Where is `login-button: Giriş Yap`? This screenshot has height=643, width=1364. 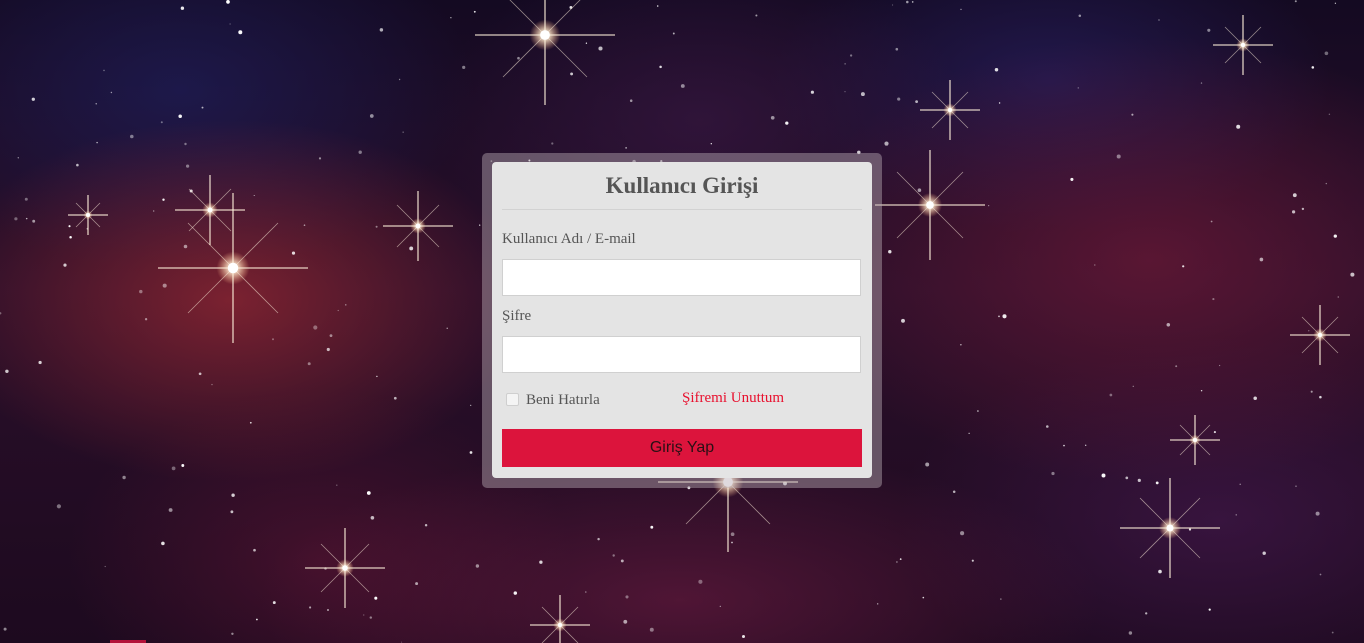
login-button: Giriş Yap is located at coordinates (682, 448).